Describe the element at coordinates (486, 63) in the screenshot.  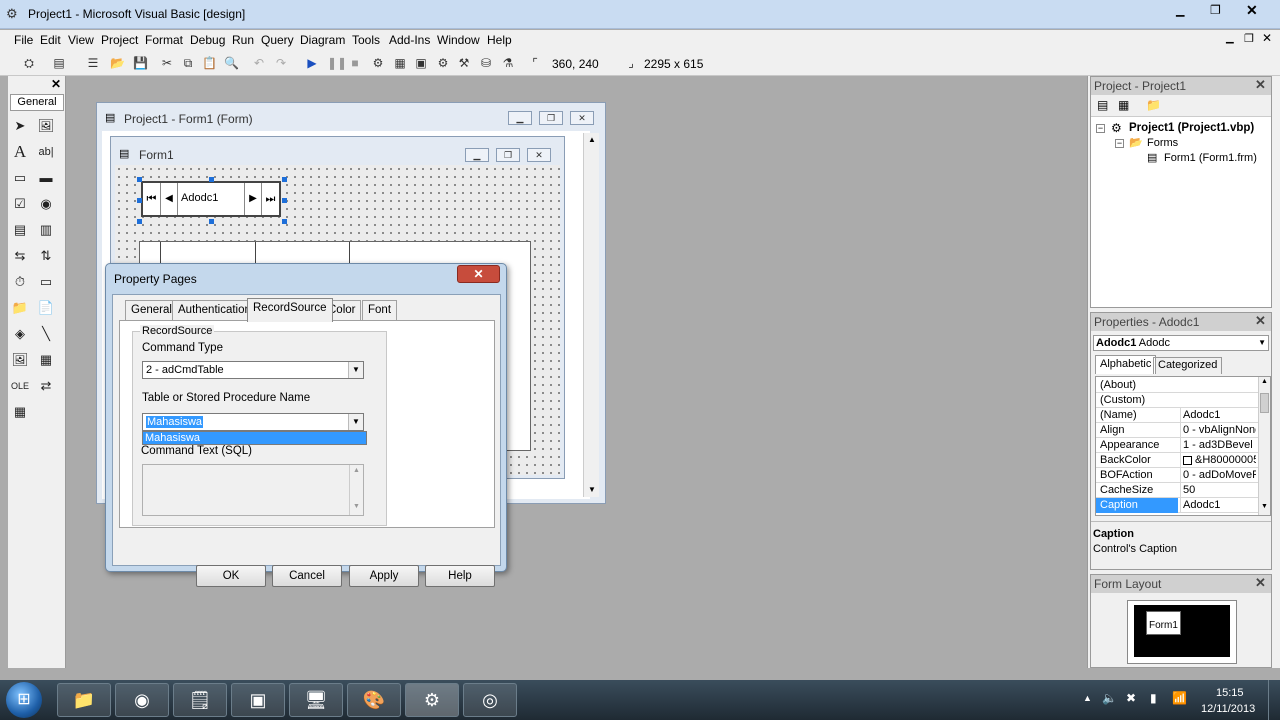
I see `data-view-icon: ⛁` at that location.